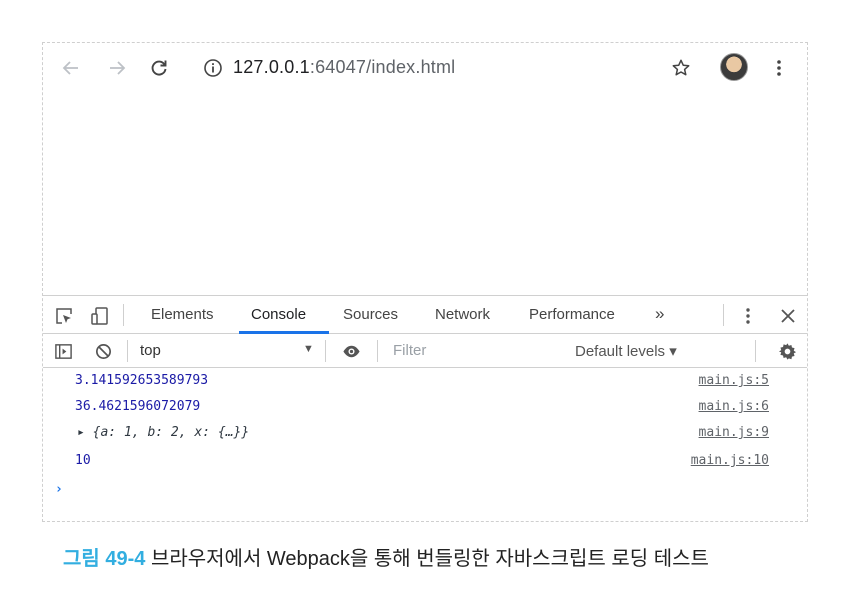 The height and width of the screenshot is (600, 850). Describe the element at coordinates (681, 68) in the screenshot. I see `star-icon` at that location.